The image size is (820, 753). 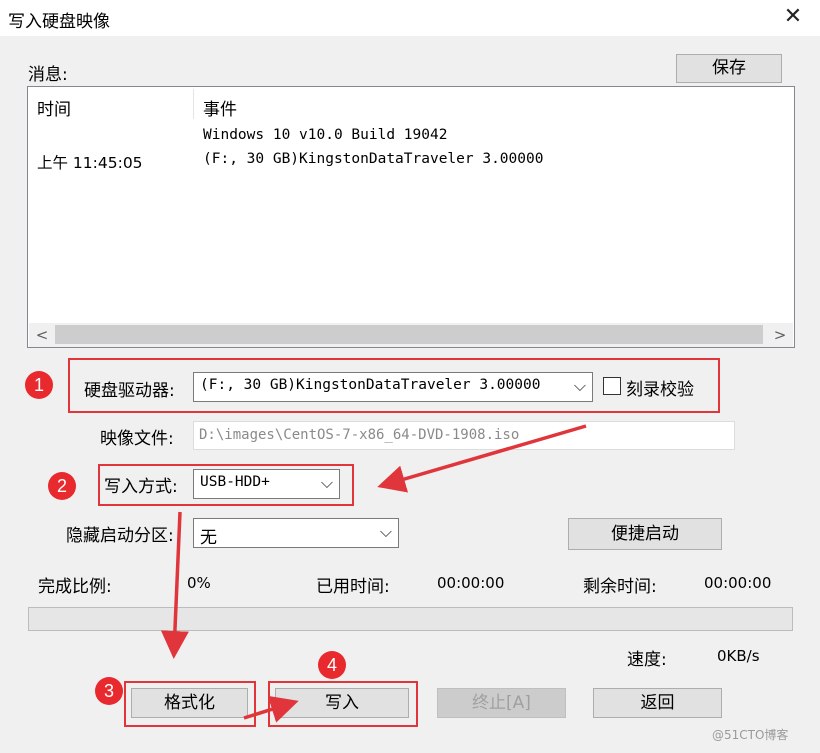 What do you see at coordinates (271, 709) in the screenshot?
I see `arrow-format-to-write` at bounding box center [271, 709].